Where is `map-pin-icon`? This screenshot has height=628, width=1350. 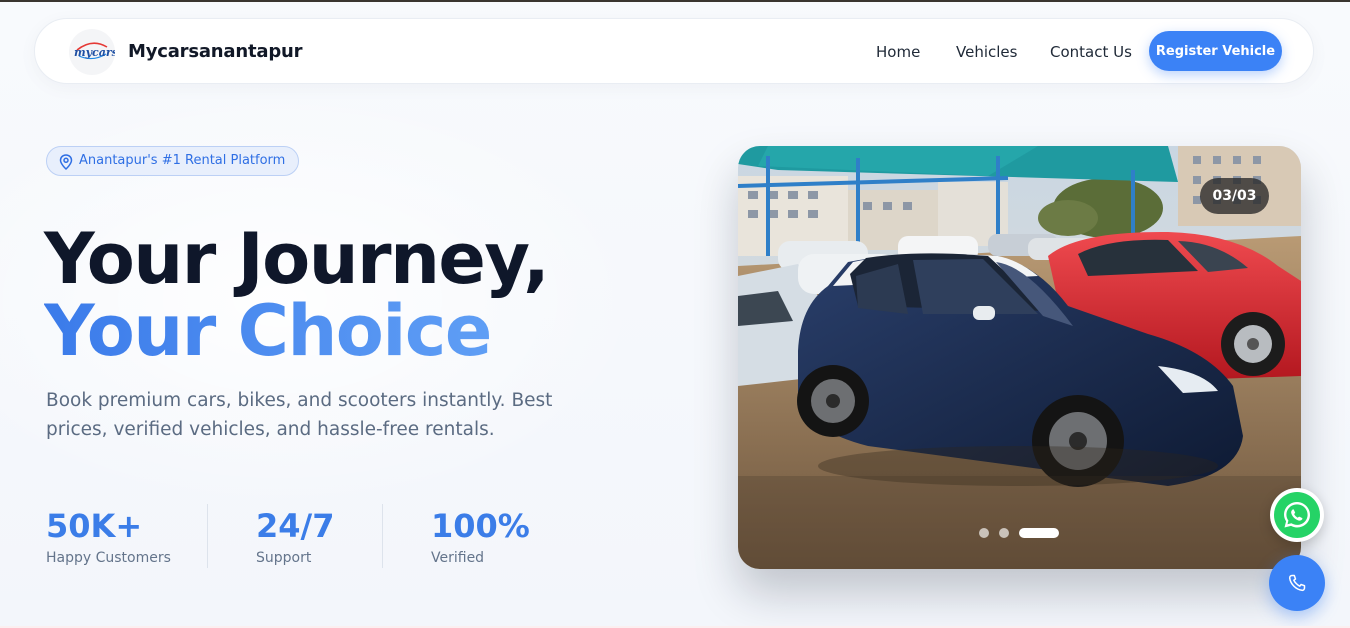 map-pin-icon is located at coordinates (66, 162).